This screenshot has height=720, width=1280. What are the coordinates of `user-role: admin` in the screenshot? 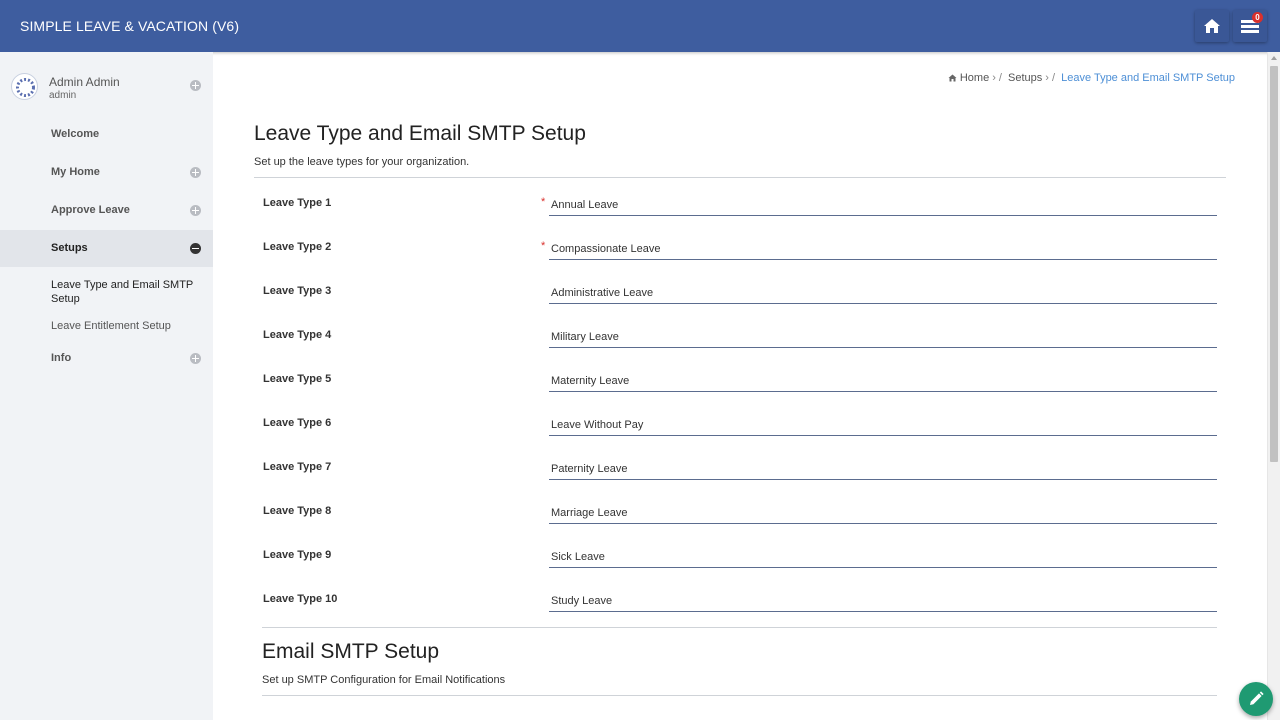 It's located at (63, 95).